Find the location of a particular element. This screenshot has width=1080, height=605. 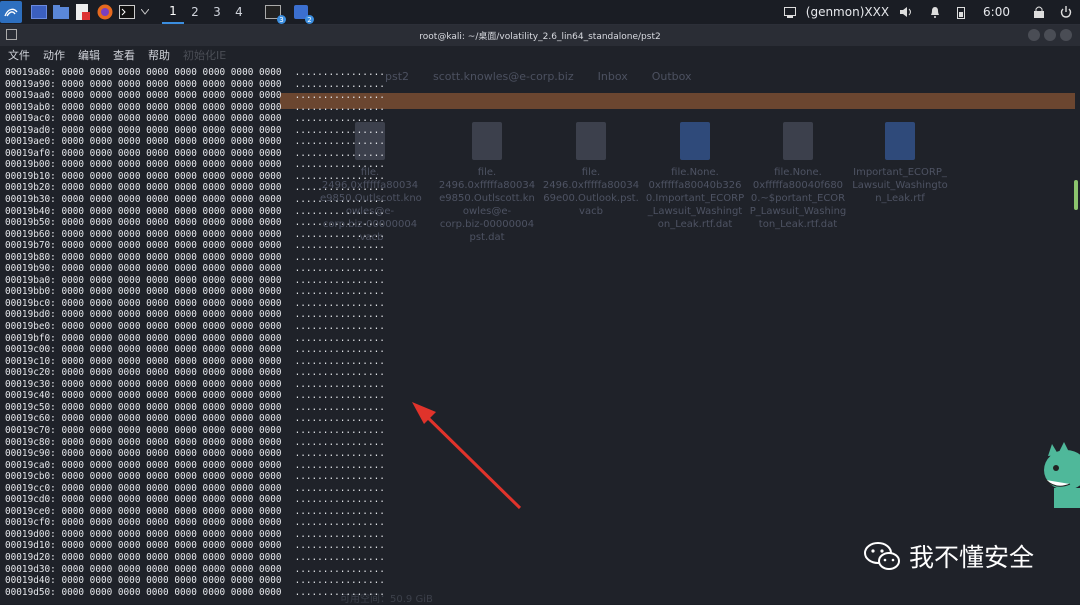

genmon-label: (genmon)XXX is located at coordinates (847, 12).